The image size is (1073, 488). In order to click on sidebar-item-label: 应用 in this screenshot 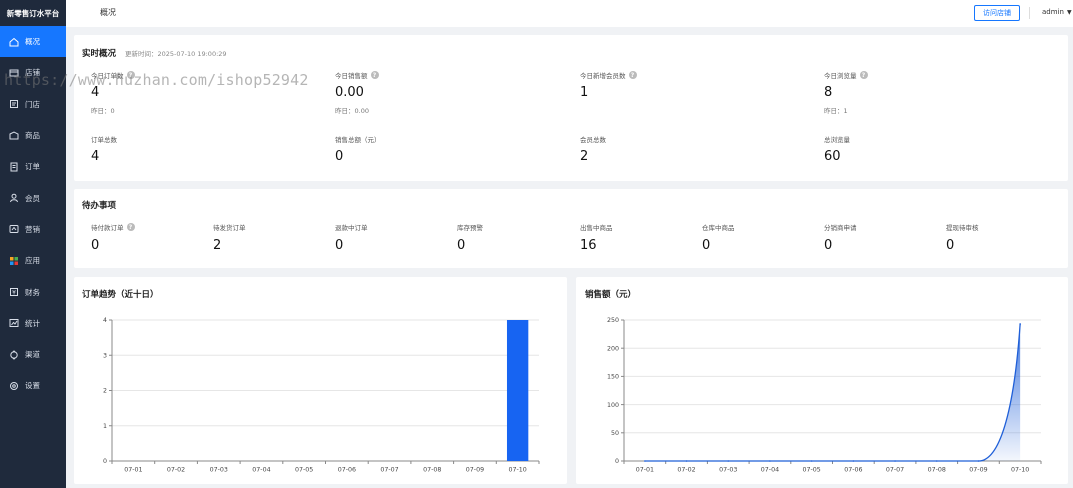, I will do `click(32, 261)`.